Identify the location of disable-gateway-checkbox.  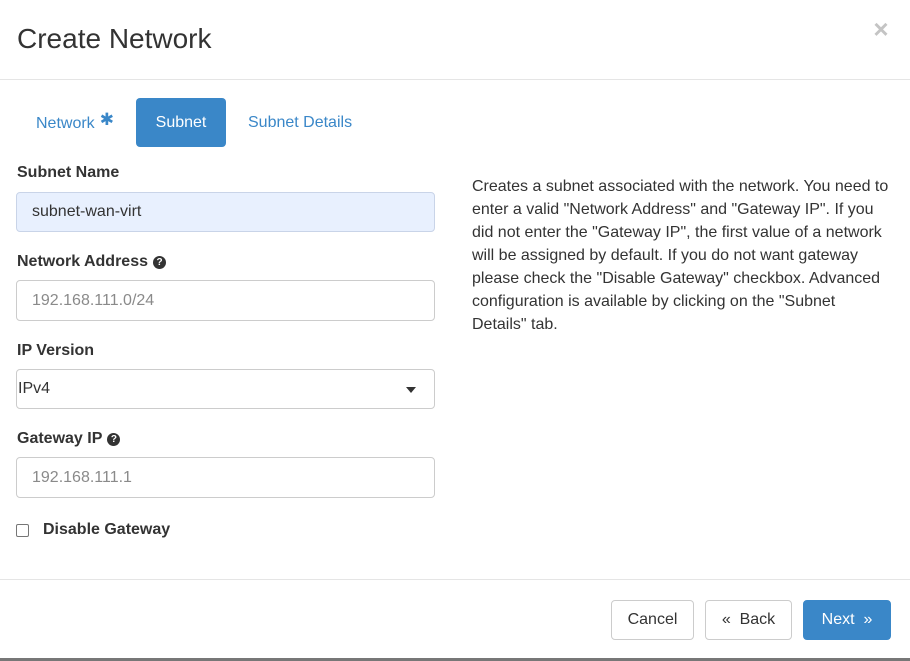
(22, 530).